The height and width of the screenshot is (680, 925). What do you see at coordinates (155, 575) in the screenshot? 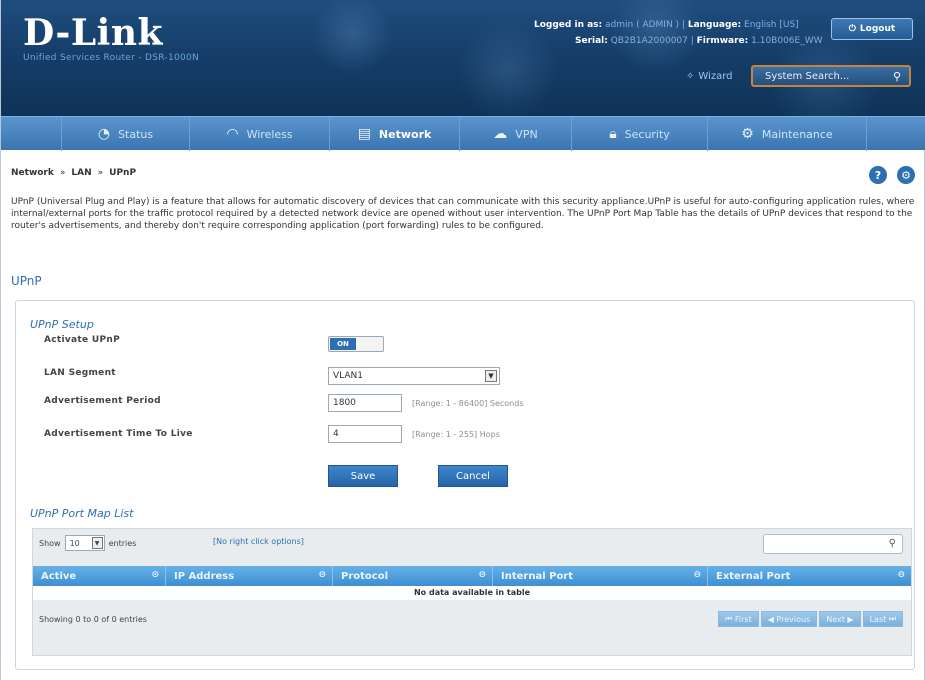
I see `sort-icon: ⊙` at bounding box center [155, 575].